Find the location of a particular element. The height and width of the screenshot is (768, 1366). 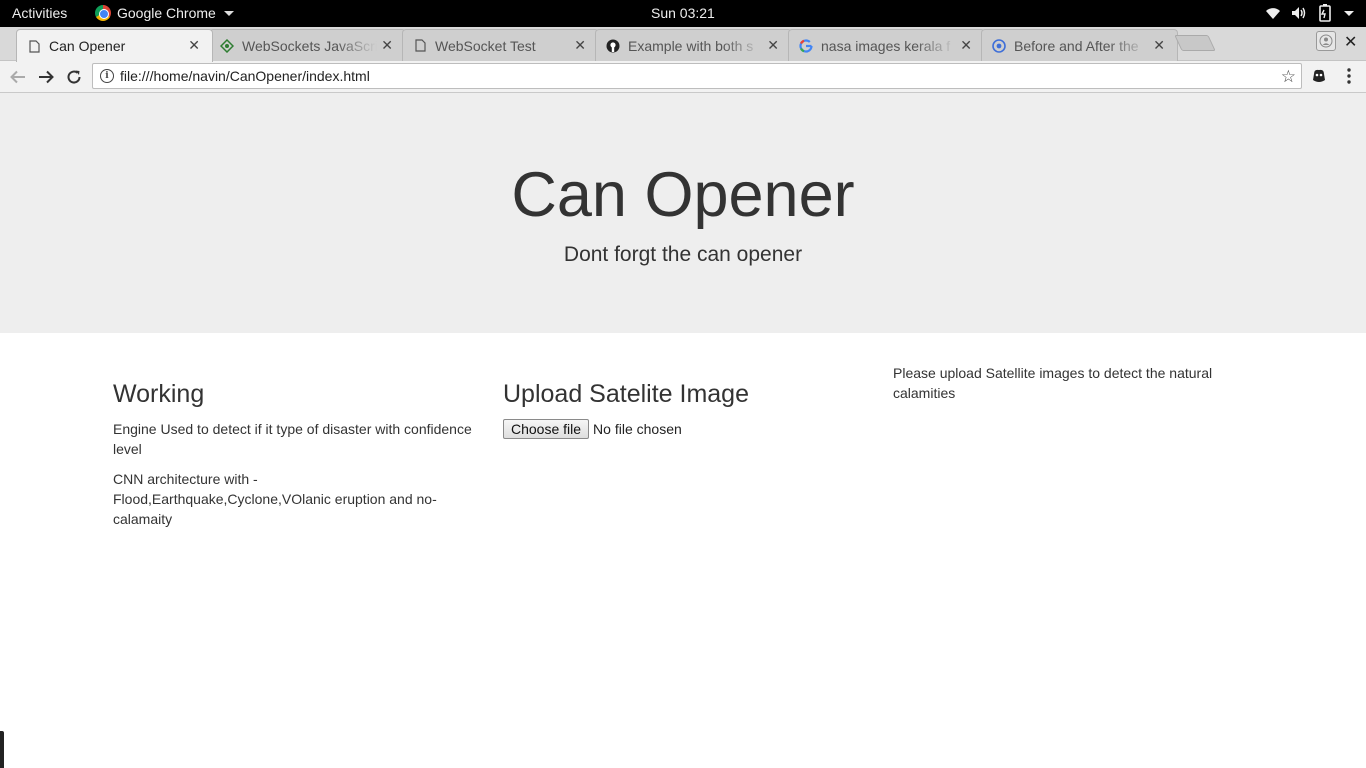

tab-can-opener: Can Opener ✕ is located at coordinates (114, 45).